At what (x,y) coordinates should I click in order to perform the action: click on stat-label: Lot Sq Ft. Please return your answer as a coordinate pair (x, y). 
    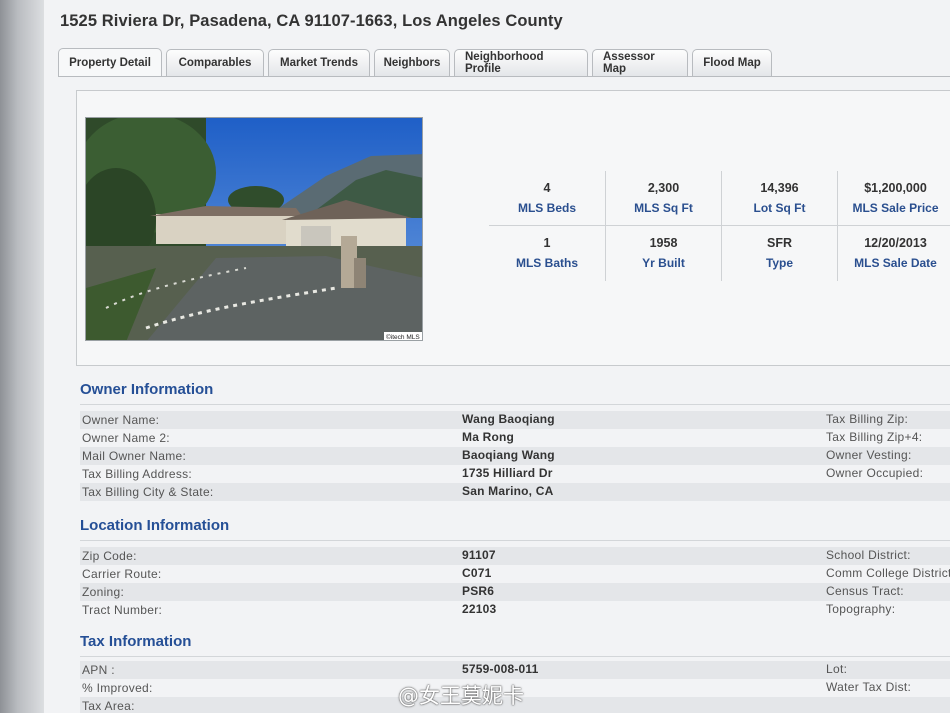
    Looking at the image, I should click on (779, 208).